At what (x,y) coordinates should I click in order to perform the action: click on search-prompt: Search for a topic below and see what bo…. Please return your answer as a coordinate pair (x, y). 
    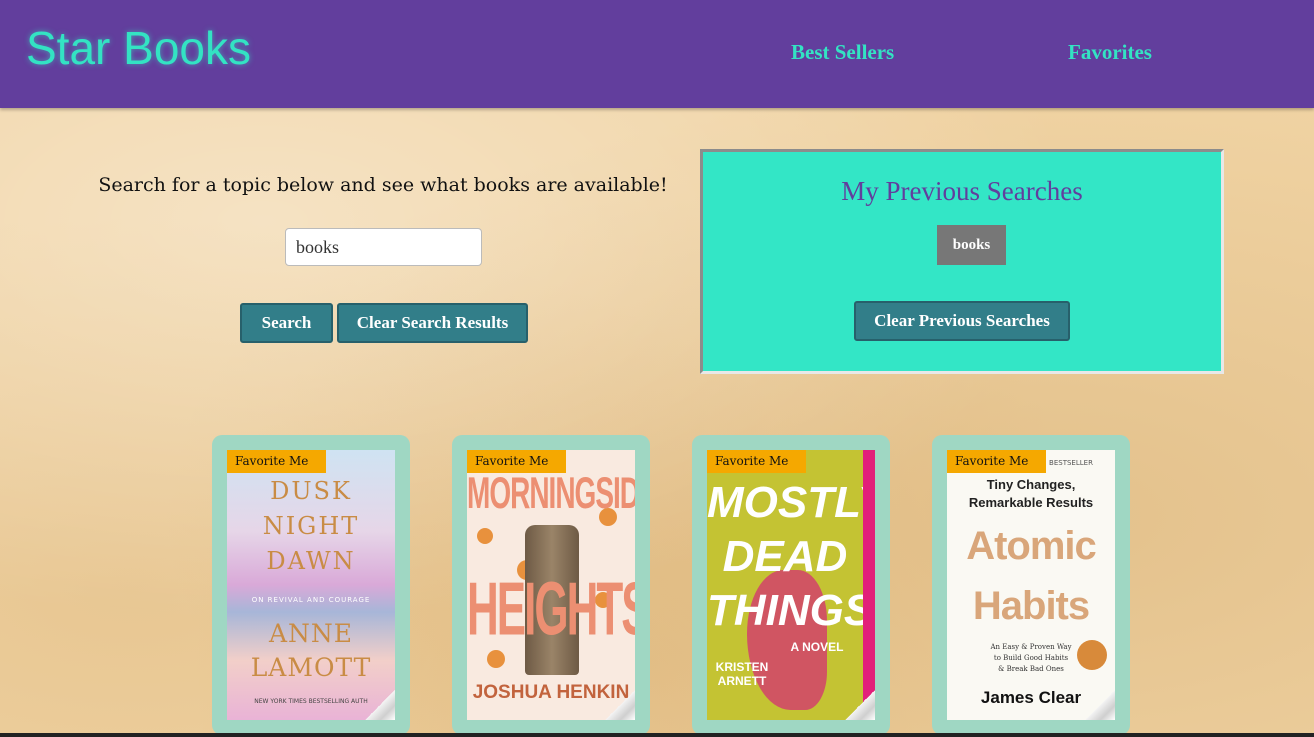
    Looking at the image, I should click on (383, 185).